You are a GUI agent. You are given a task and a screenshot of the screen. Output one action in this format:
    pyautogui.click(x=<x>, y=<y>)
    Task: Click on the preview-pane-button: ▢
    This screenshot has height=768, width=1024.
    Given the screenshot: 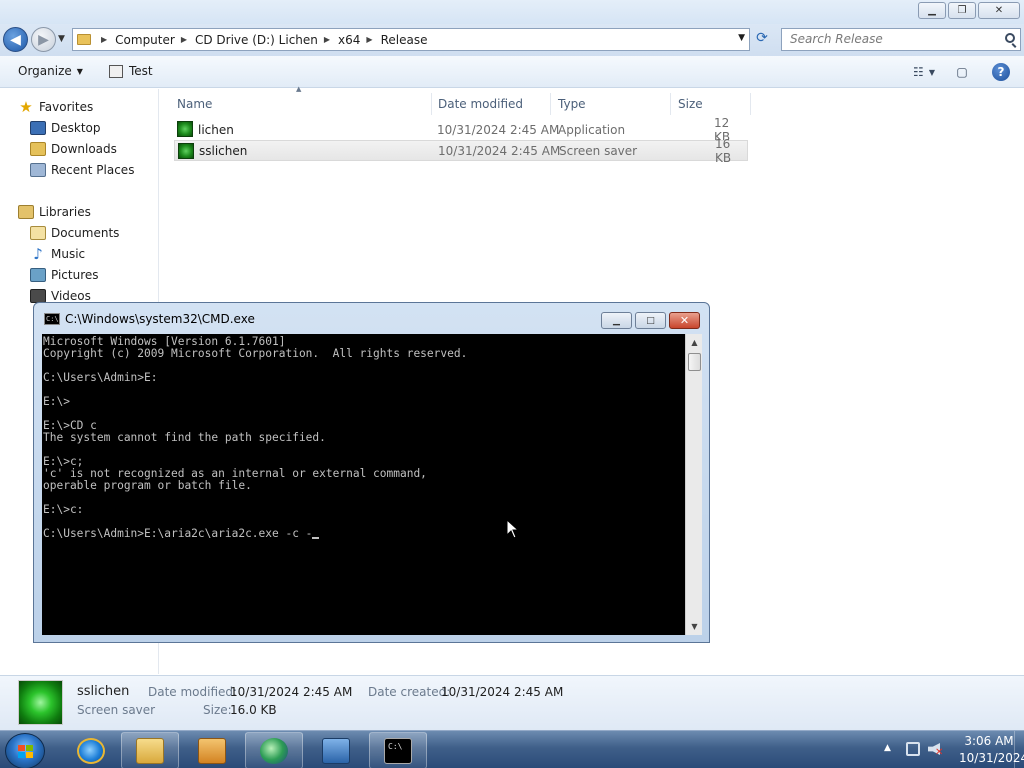 What is the action you would take?
    pyautogui.click(x=962, y=72)
    